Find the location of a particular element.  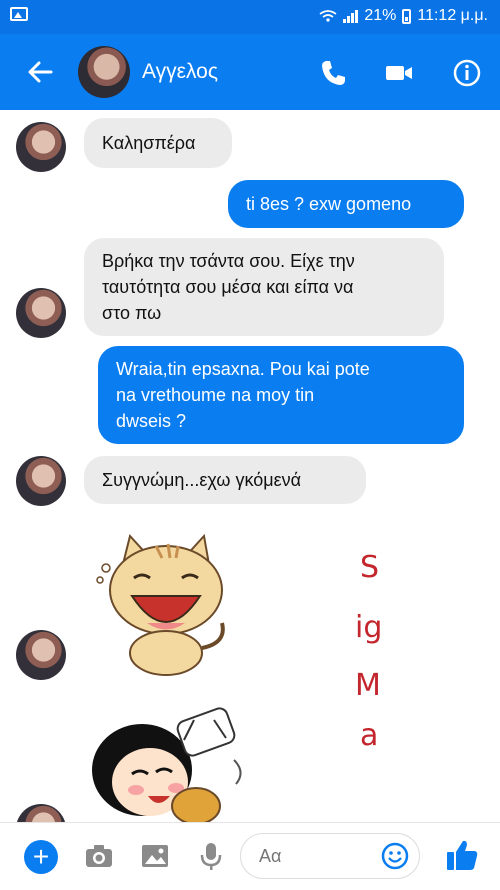

message-line: dwseis ? is located at coordinates (151, 421).